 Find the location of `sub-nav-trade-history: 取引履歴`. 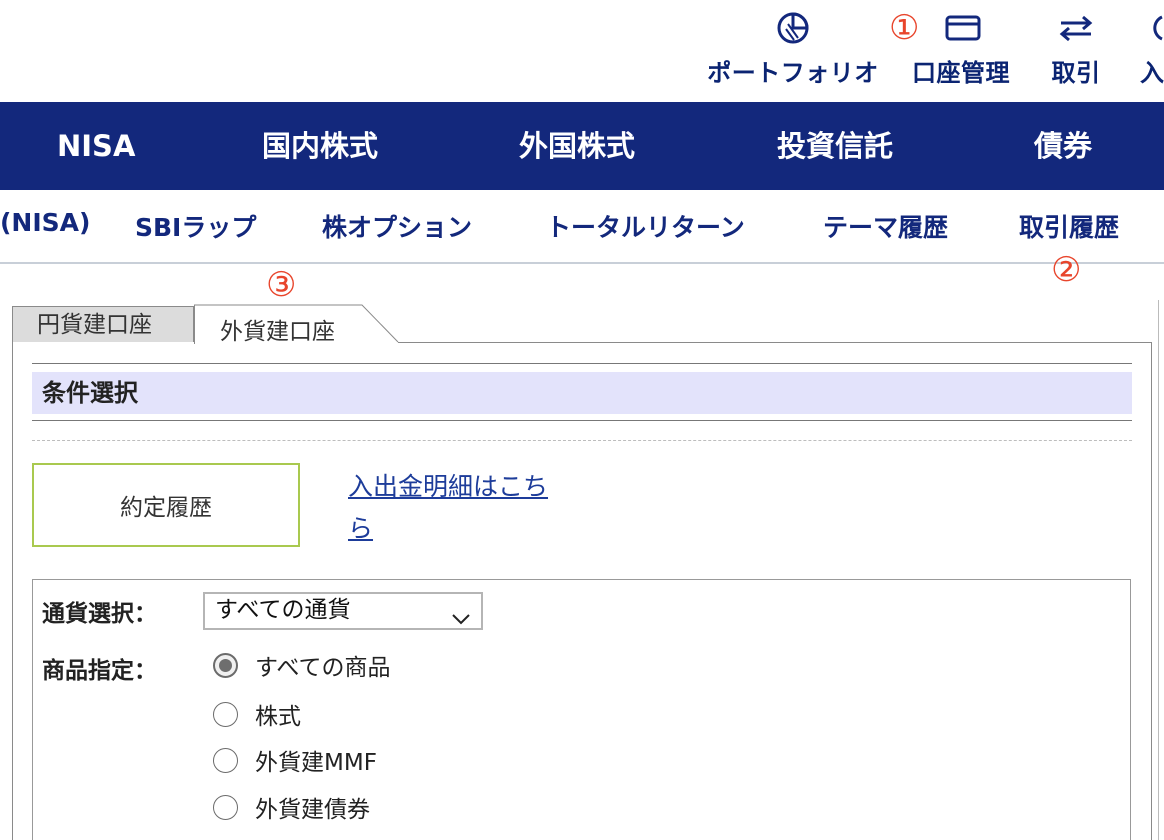

sub-nav-trade-history: 取引履歴 is located at coordinates (1069, 226).